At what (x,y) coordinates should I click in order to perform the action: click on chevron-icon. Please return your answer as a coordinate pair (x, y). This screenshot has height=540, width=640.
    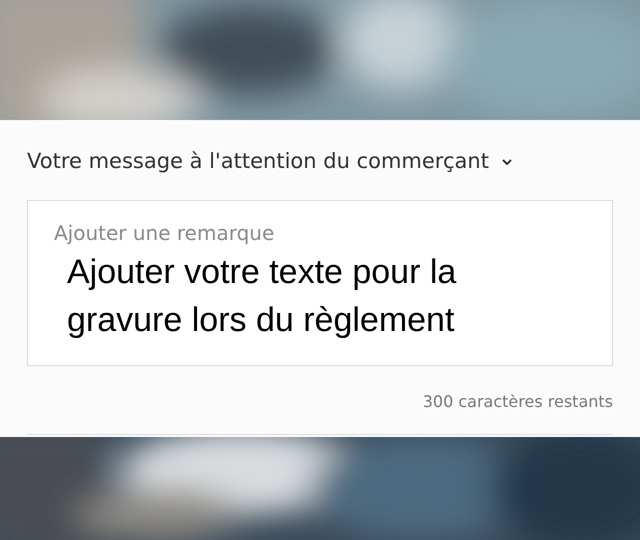
    Looking at the image, I should click on (506, 162).